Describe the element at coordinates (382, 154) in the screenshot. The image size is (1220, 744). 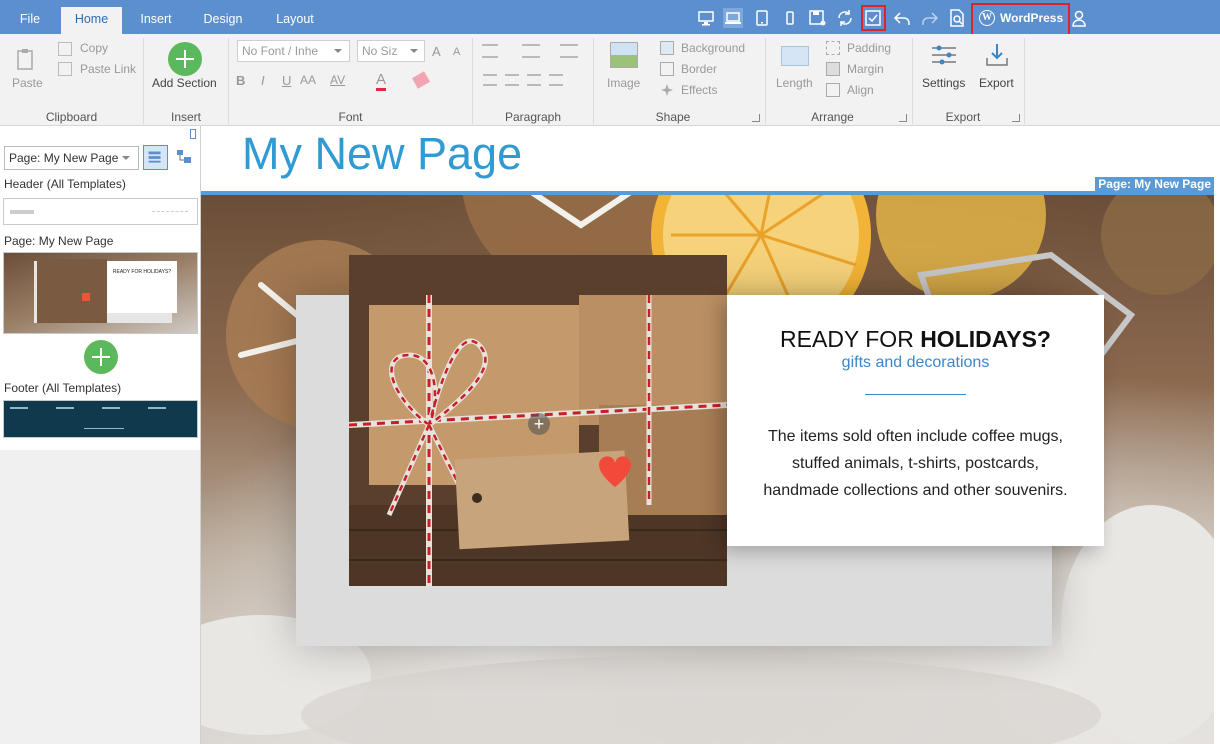
I see `page-title: My New Page` at that location.